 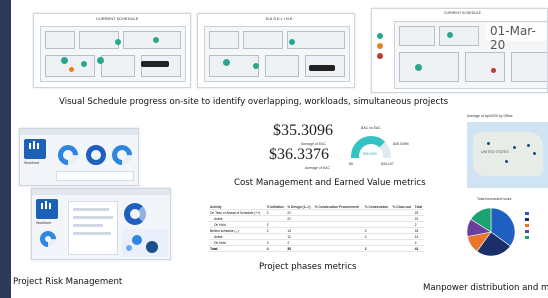 I want to click on map-country-label: UNITED STATES, so click(x=495, y=152).